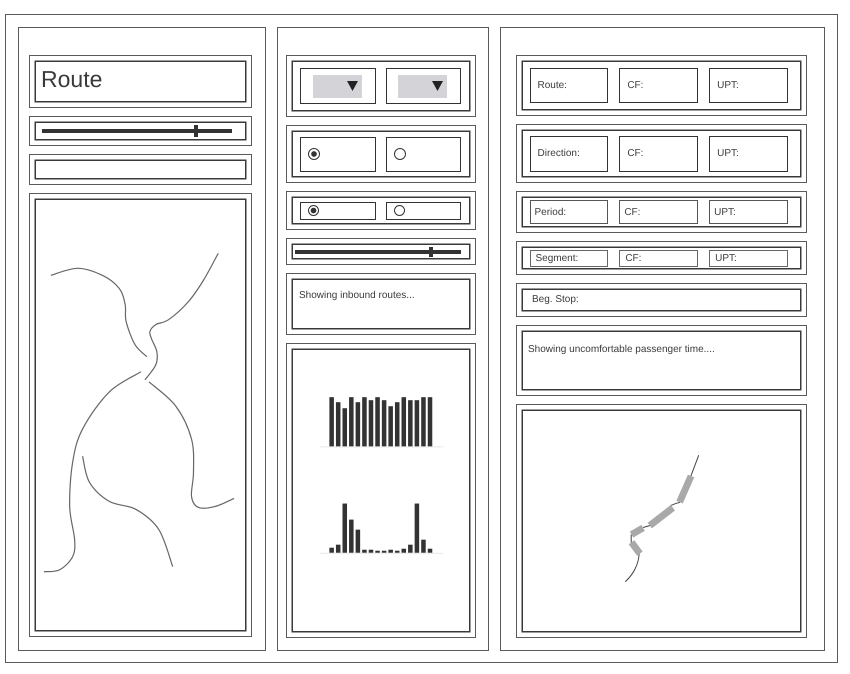 The image size is (850, 674). What do you see at coordinates (71, 79) in the screenshot?
I see `panel-title: Route` at bounding box center [71, 79].